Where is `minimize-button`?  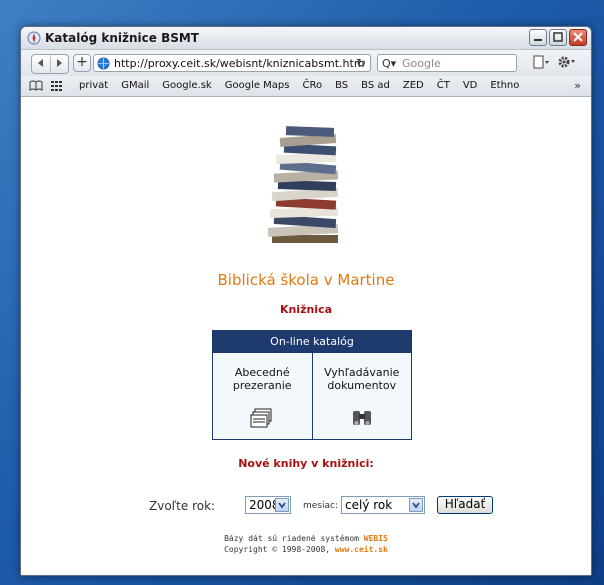
minimize-button is located at coordinates (538, 37).